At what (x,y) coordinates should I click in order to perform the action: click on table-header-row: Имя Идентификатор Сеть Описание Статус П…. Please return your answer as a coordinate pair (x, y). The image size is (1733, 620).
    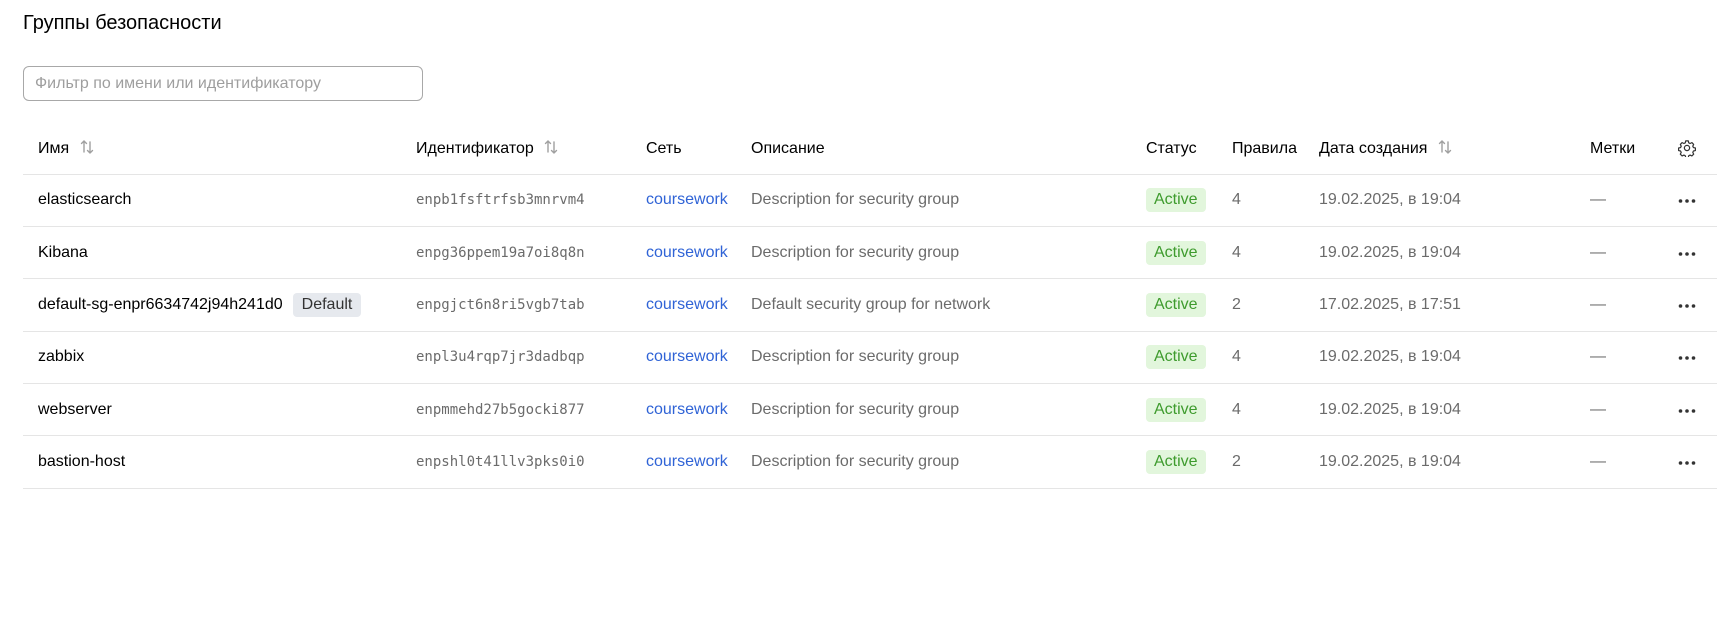
    Looking at the image, I should click on (870, 149).